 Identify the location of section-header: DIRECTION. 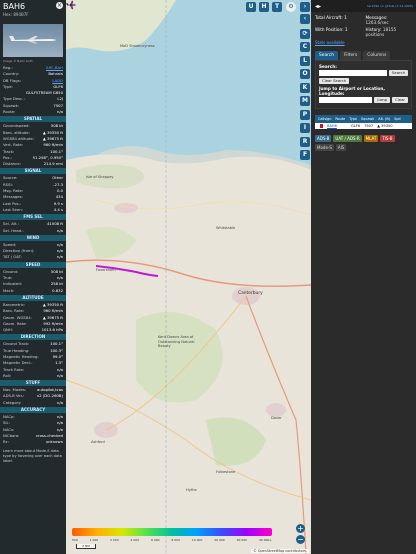
(33, 337).